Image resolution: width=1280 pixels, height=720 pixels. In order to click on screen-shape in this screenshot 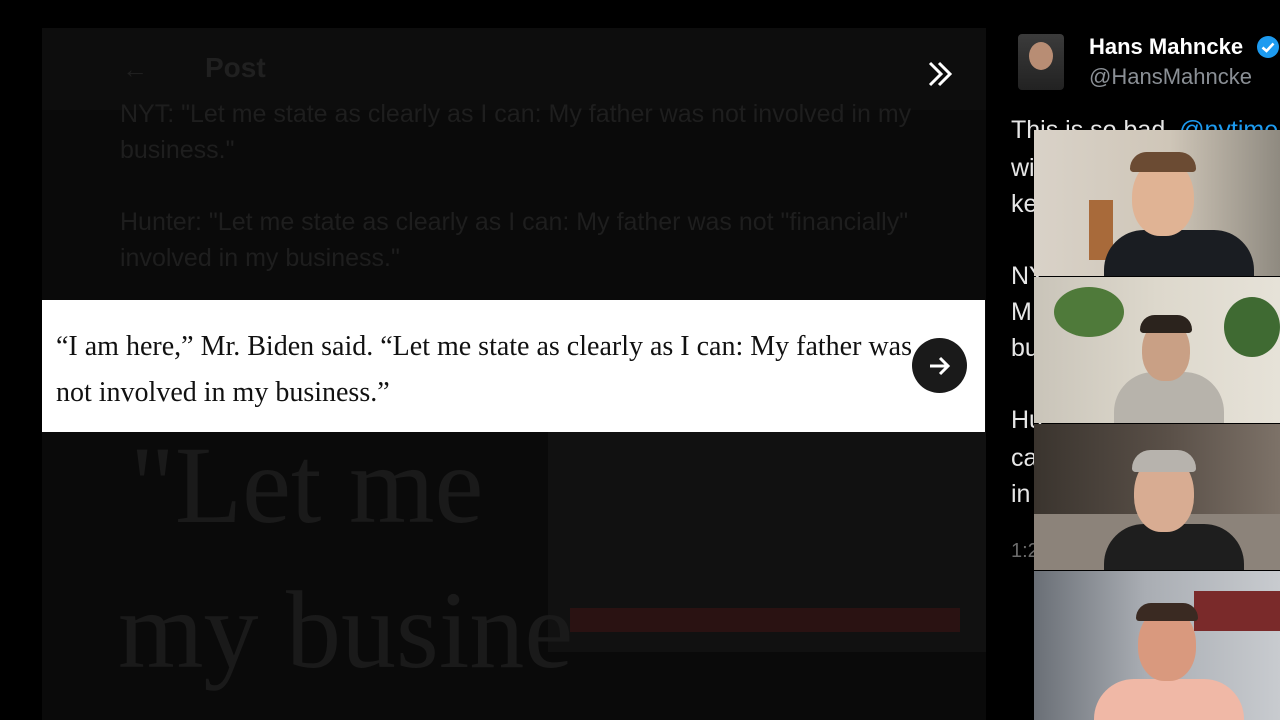, I will do `click(1237, 611)`.